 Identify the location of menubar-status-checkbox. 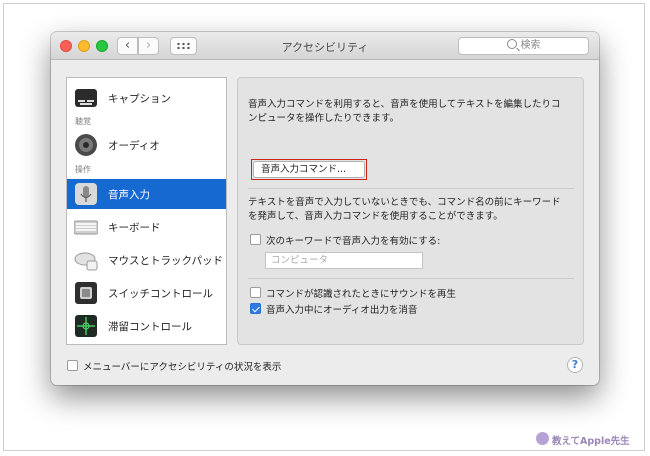
(72, 365).